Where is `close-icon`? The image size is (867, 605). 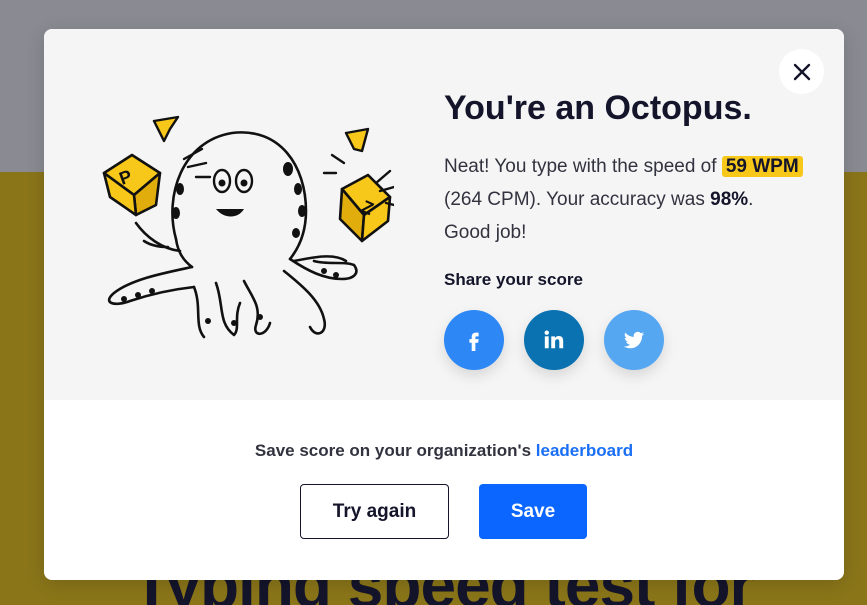 close-icon is located at coordinates (801, 71).